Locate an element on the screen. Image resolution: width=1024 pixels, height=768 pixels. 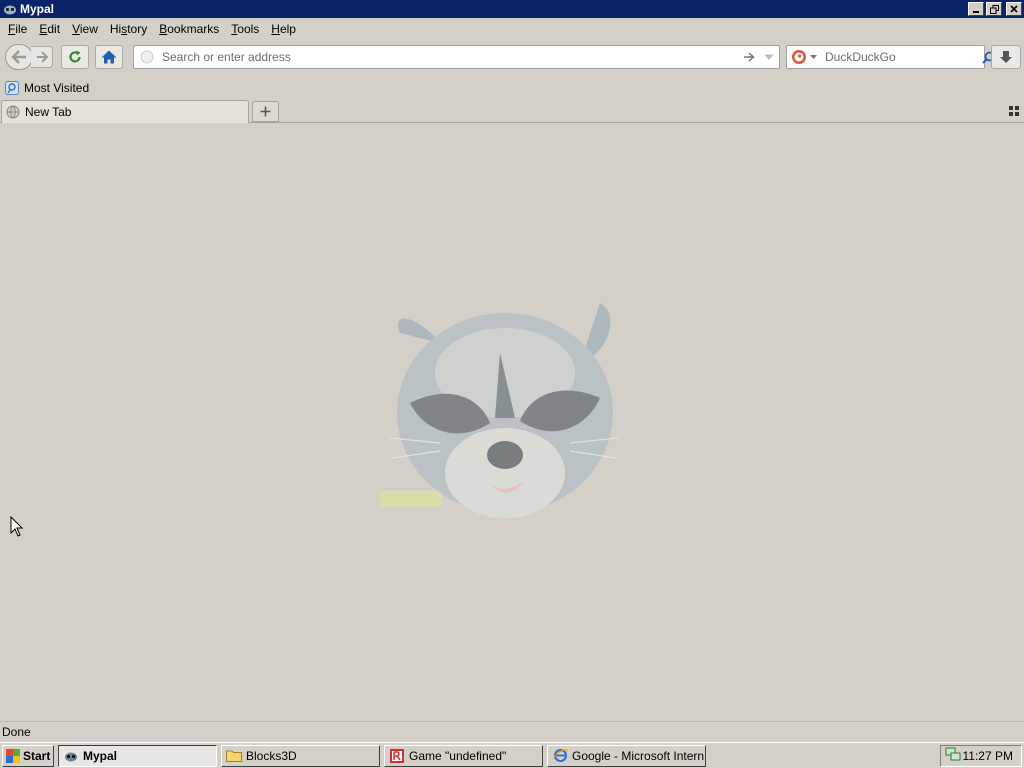
clock: 11:27 PM is located at coordinates (988, 756).